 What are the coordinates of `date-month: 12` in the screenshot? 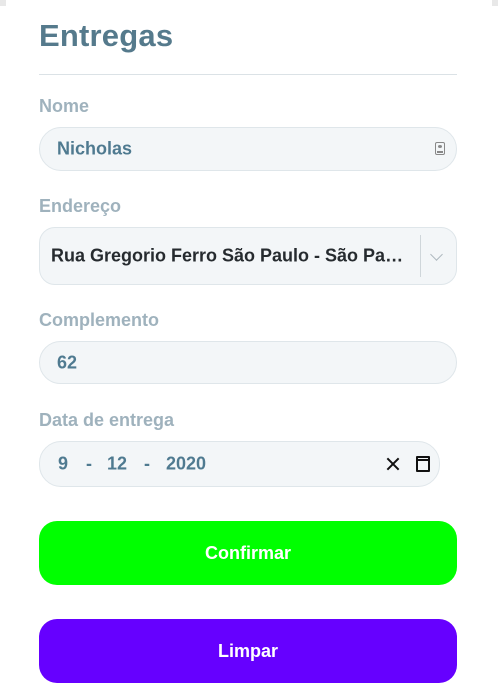 It's located at (117, 464).